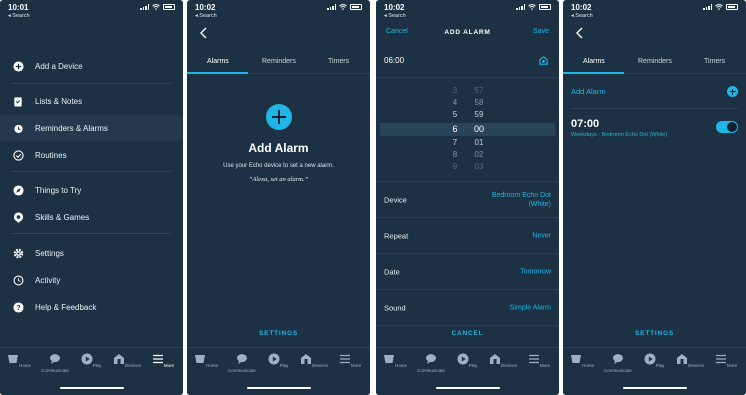 The width and height of the screenshot is (746, 395). I want to click on divider, so click(91, 83).